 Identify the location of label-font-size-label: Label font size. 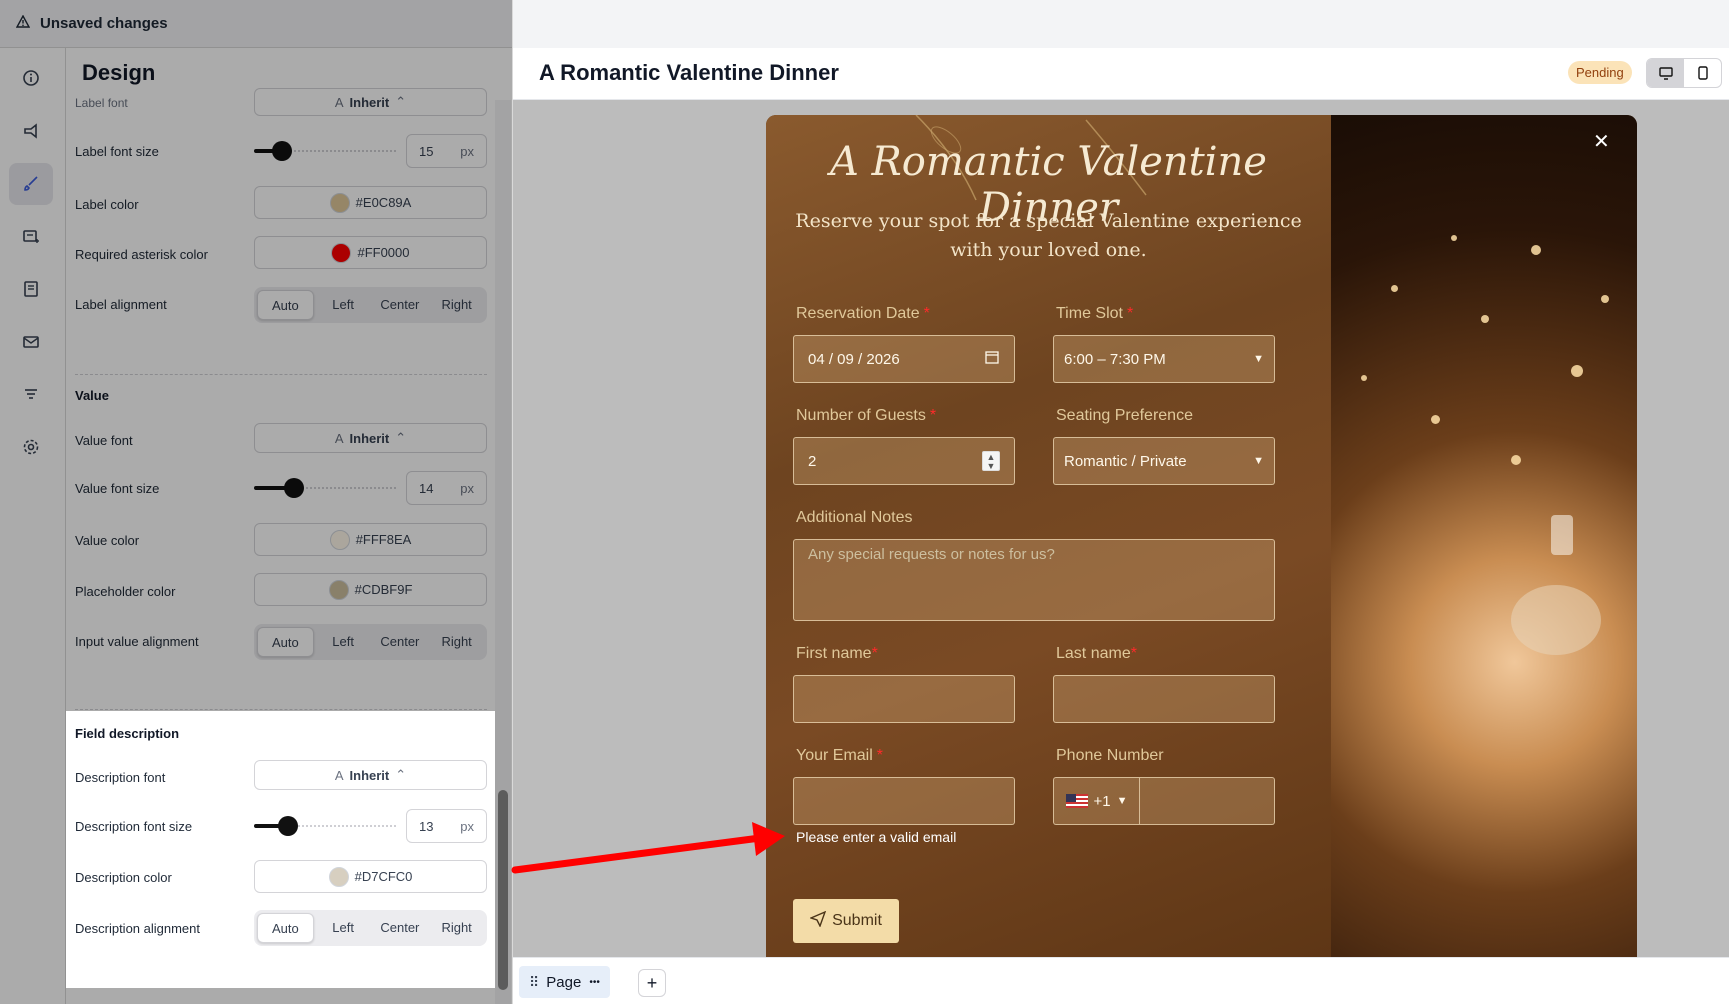
(117, 151).